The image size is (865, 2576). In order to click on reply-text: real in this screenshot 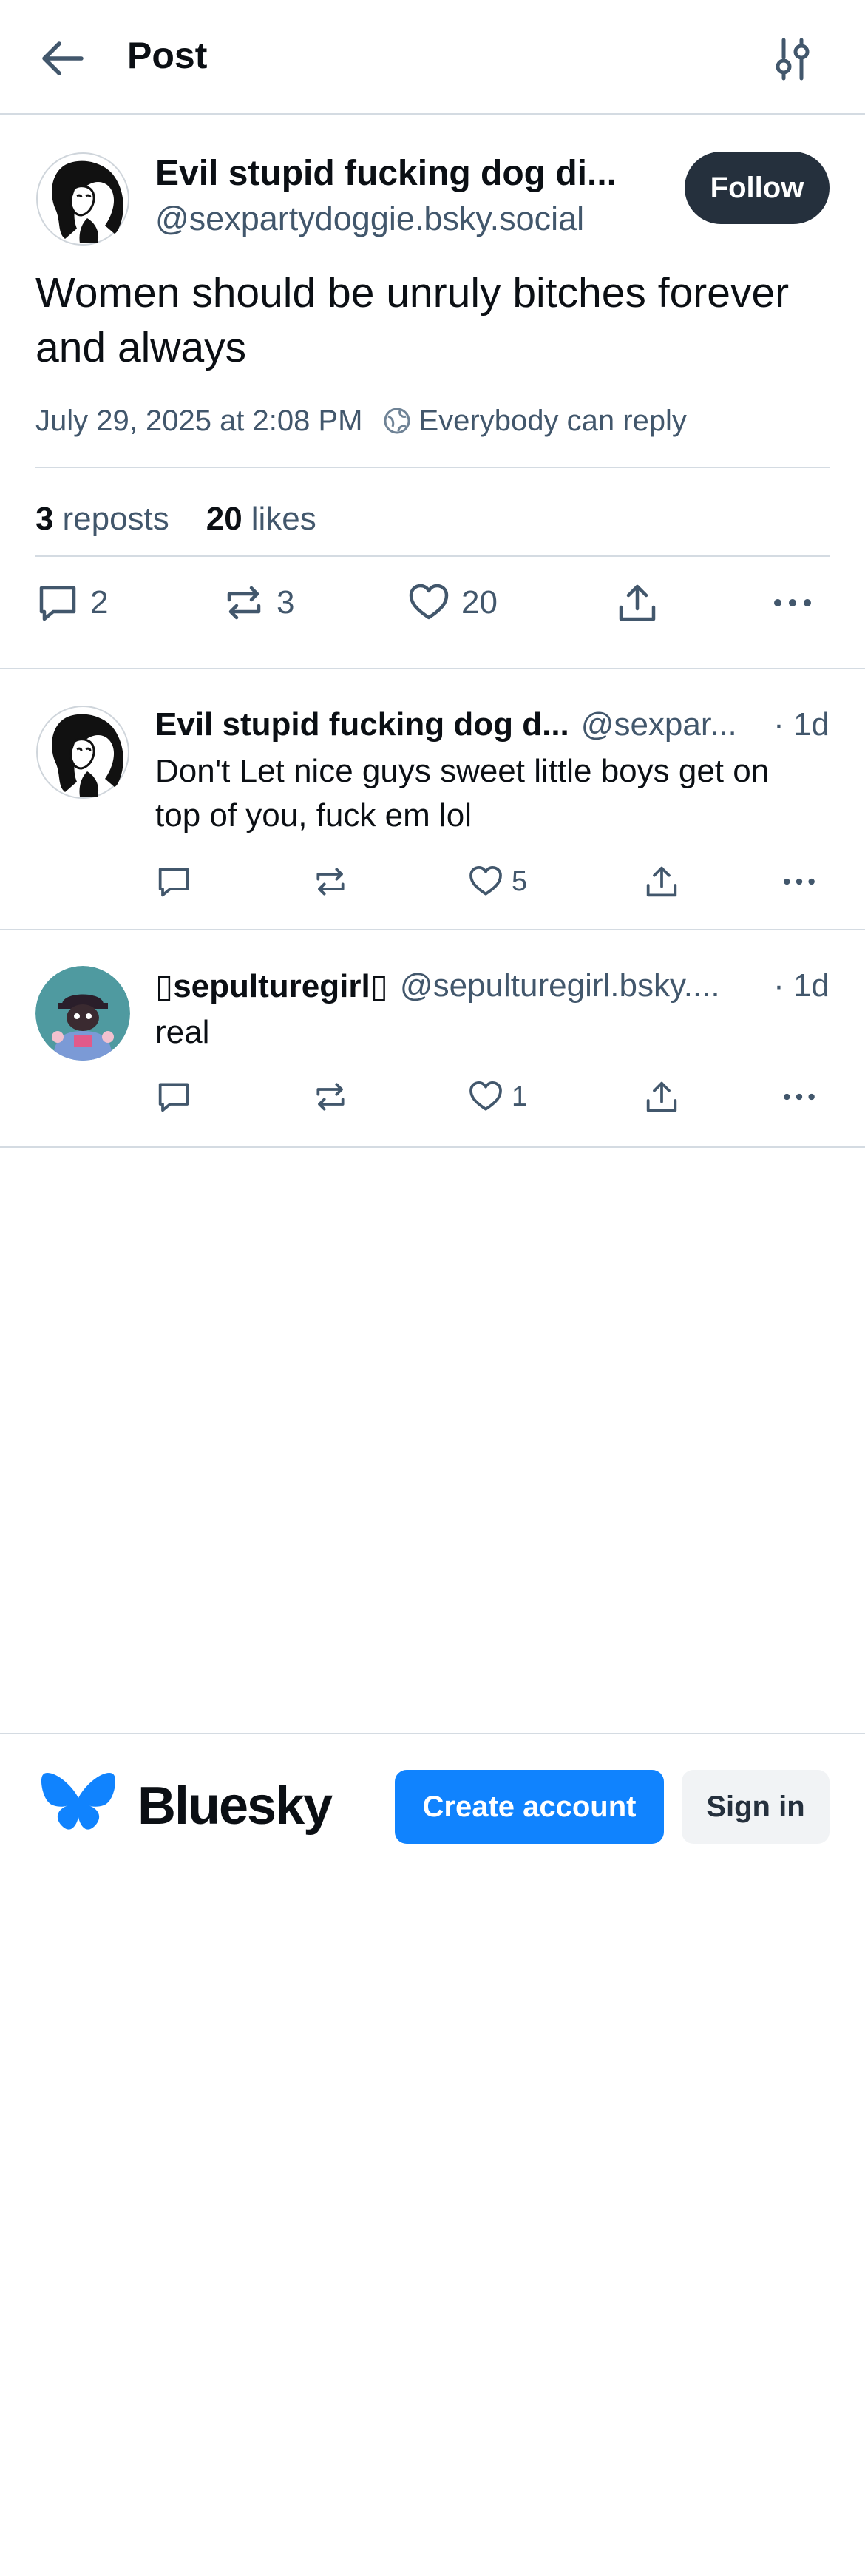, I will do `click(183, 1032)`.